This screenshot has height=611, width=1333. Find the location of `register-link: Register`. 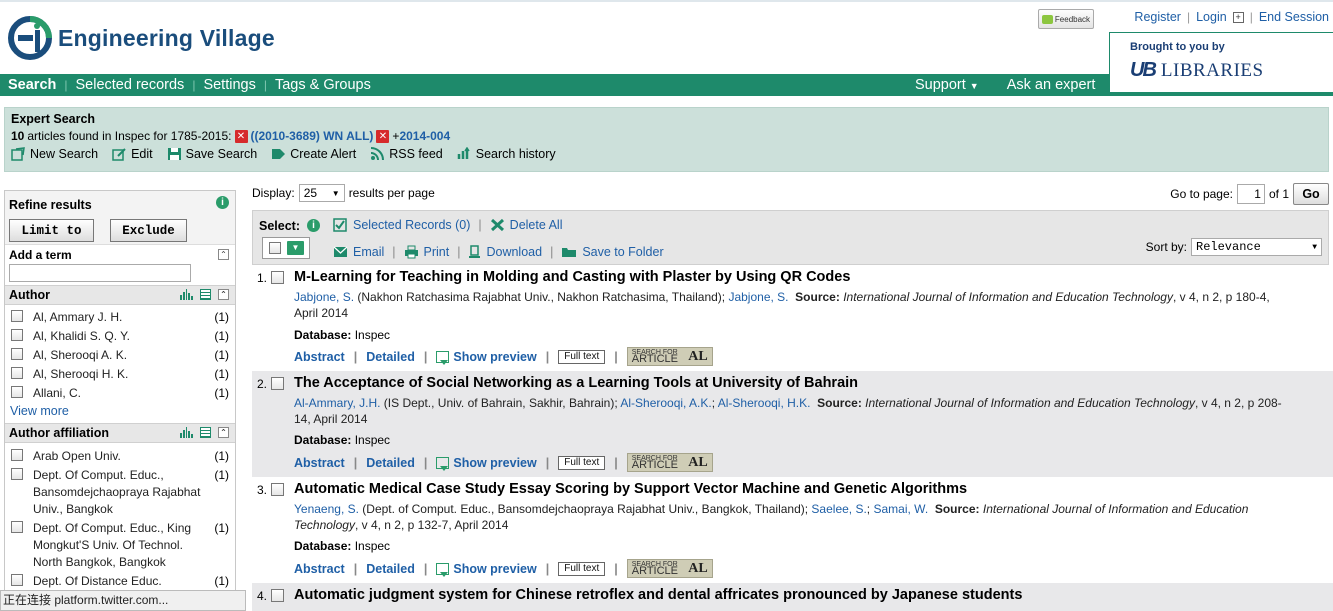

register-link: Register is located at coordinates (1157, 17).